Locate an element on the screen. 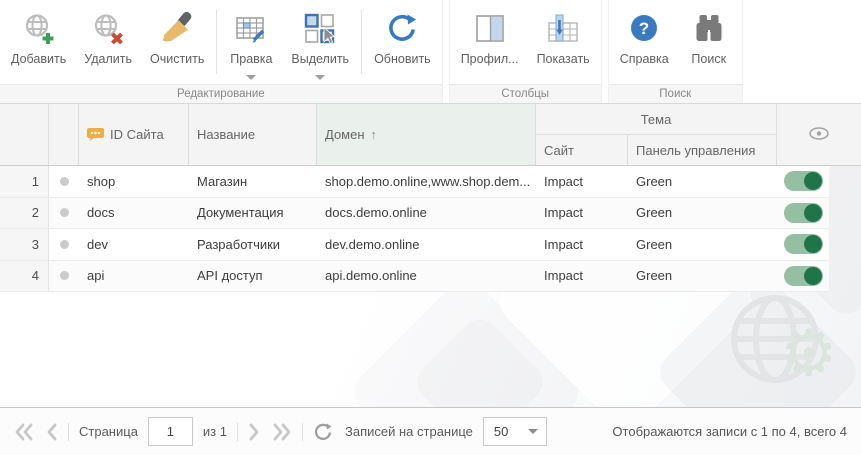 The height and width of the screenshot is (455, 861). globe-add-icon is located at coordinates (39, 29).